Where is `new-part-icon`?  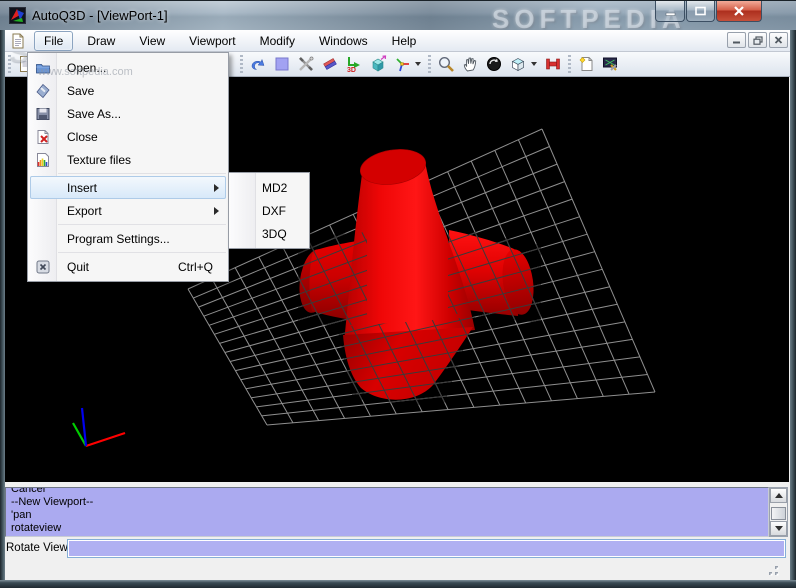
new-part-icon is located at coordinates (586, 64).